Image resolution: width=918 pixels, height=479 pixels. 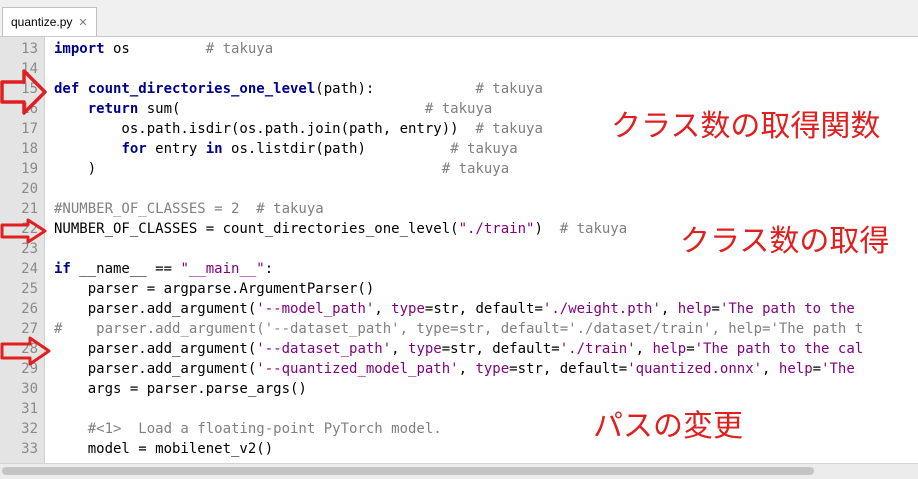 What do you see at coordinates (29, 389) in the screenshot?
I see `line-number: 30` at bounding box center [29, 389].